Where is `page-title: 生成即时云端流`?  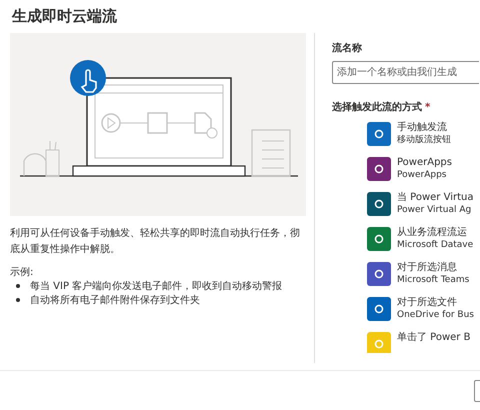
page-title: 生成即时云端流 is located at coordinates (64, 16).